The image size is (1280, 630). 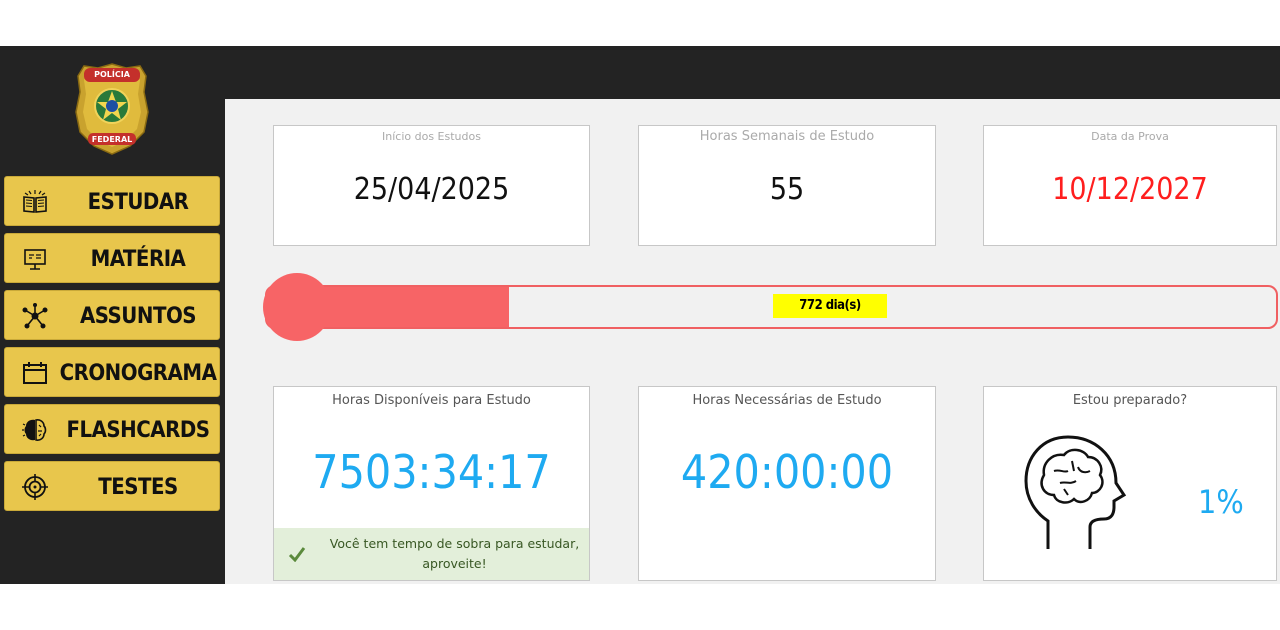 What do you see at coordinates (787, 136) in the screenshot?
I see `card-title: Horas Semanais de Estudo` at bounding box center [787, 136].